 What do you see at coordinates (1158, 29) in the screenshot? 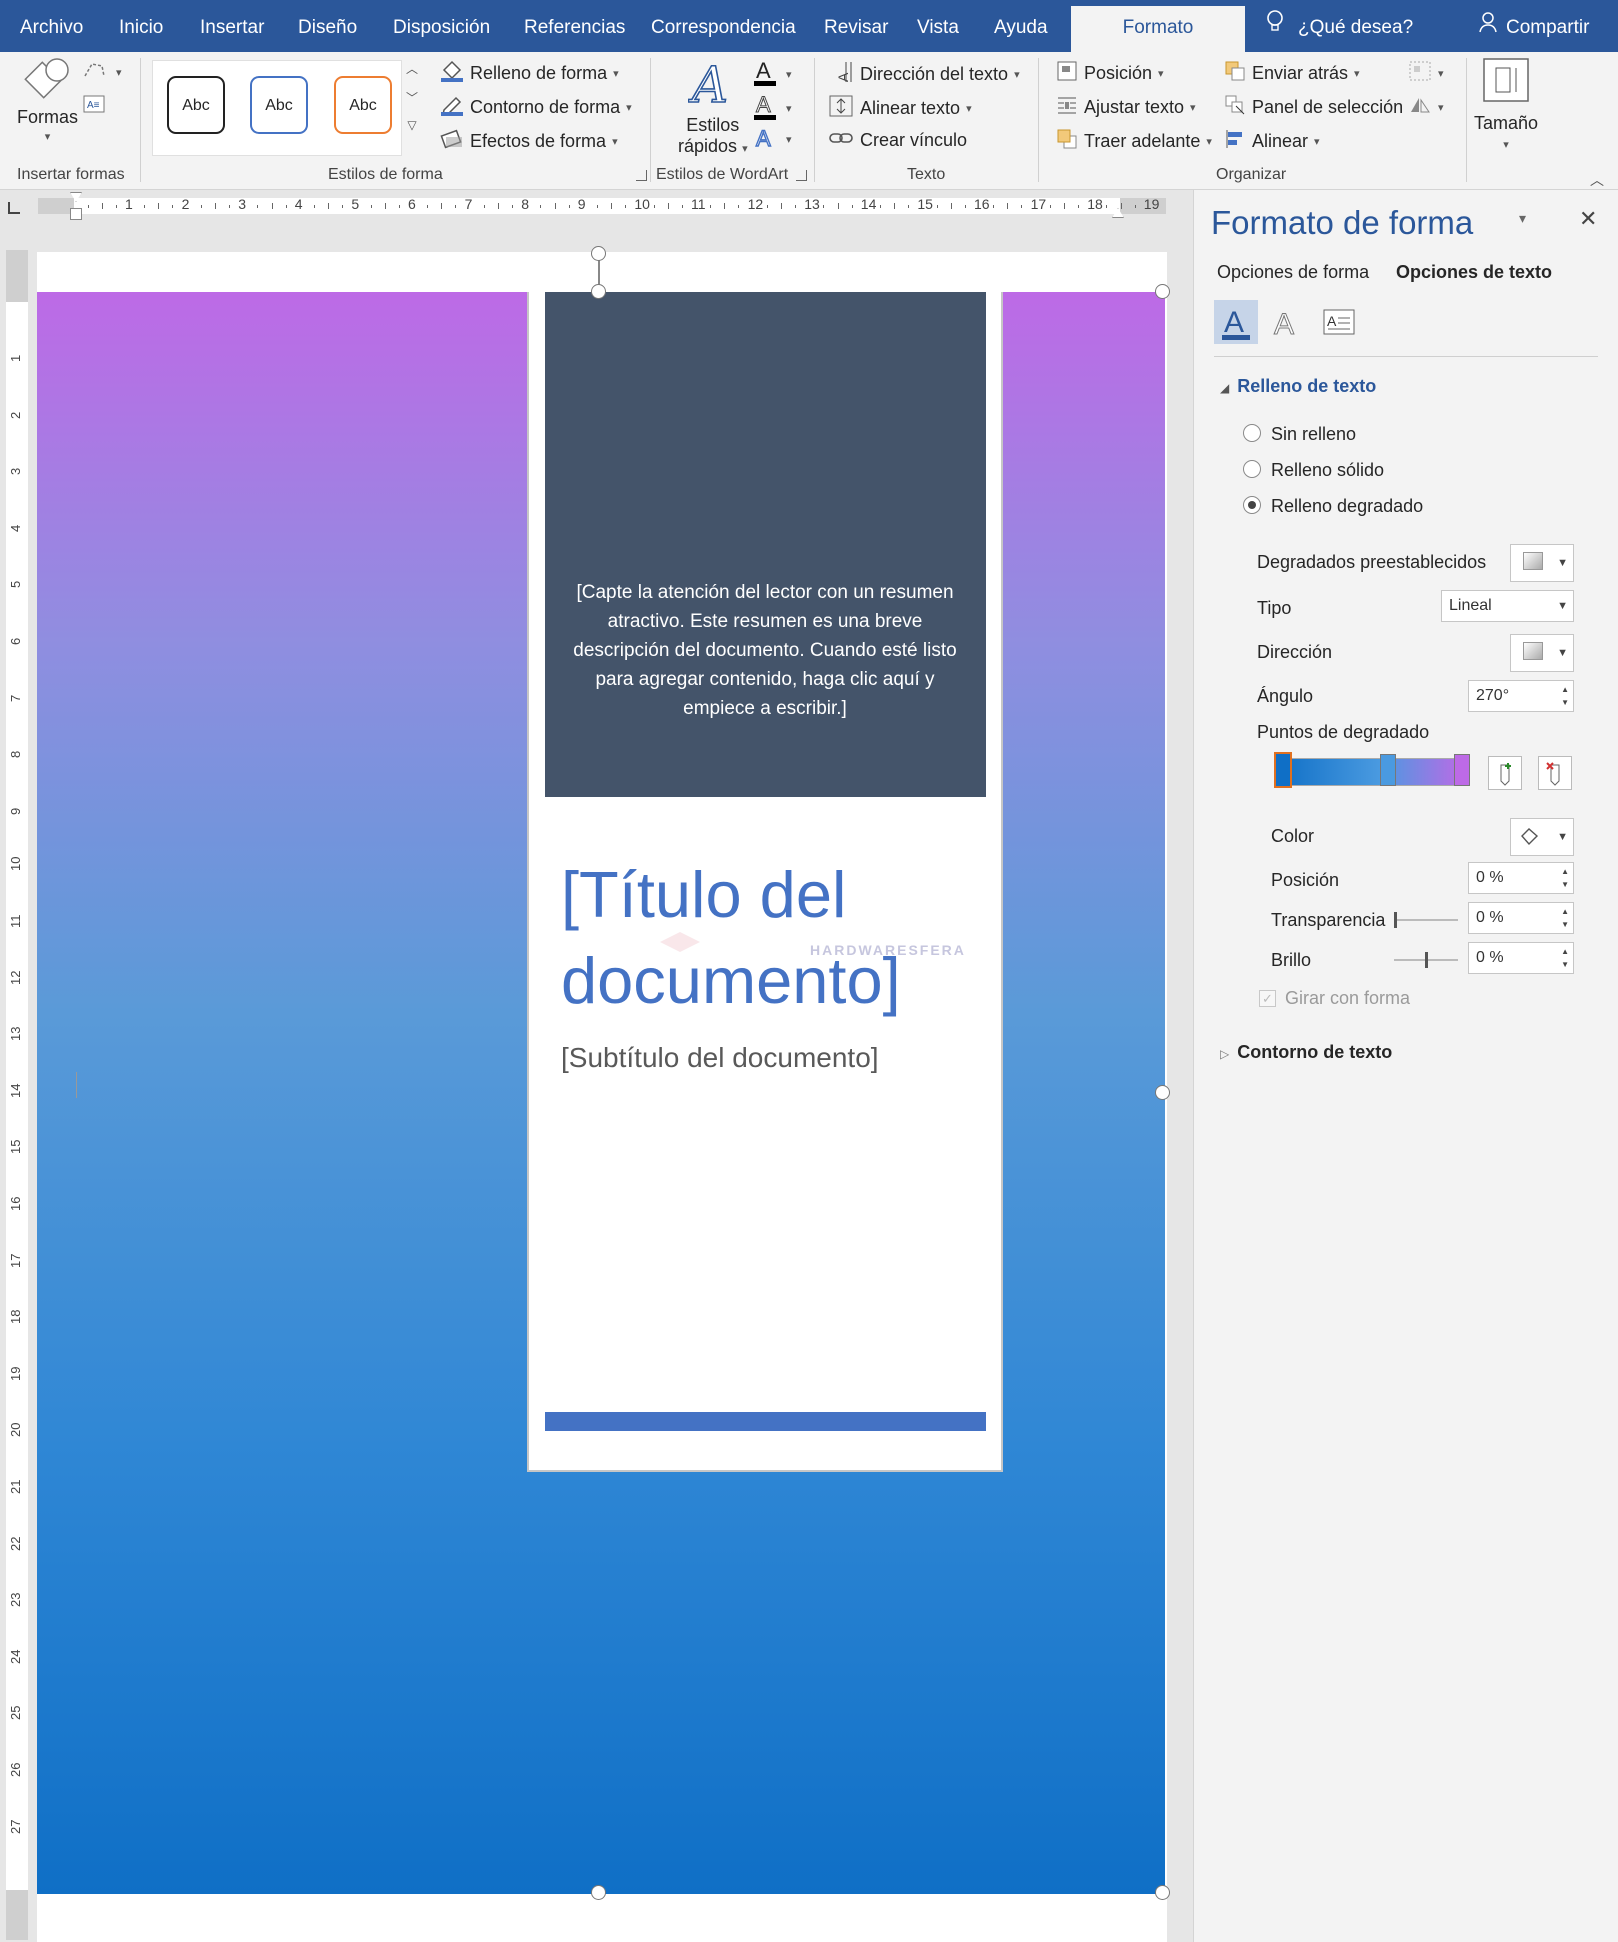
I see `tab-formato: Formato` at bounding box center [1158, 29].